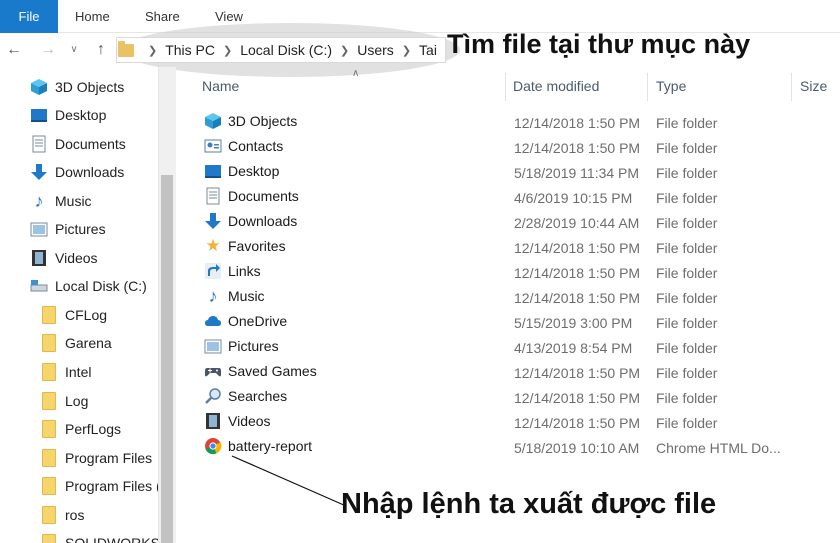 This screenshot has height=543, width=840. Describe the element at coordinates (577, 448) in the screenshot. I see `file-date: 5/18/2019 10:10 AM` at that location.